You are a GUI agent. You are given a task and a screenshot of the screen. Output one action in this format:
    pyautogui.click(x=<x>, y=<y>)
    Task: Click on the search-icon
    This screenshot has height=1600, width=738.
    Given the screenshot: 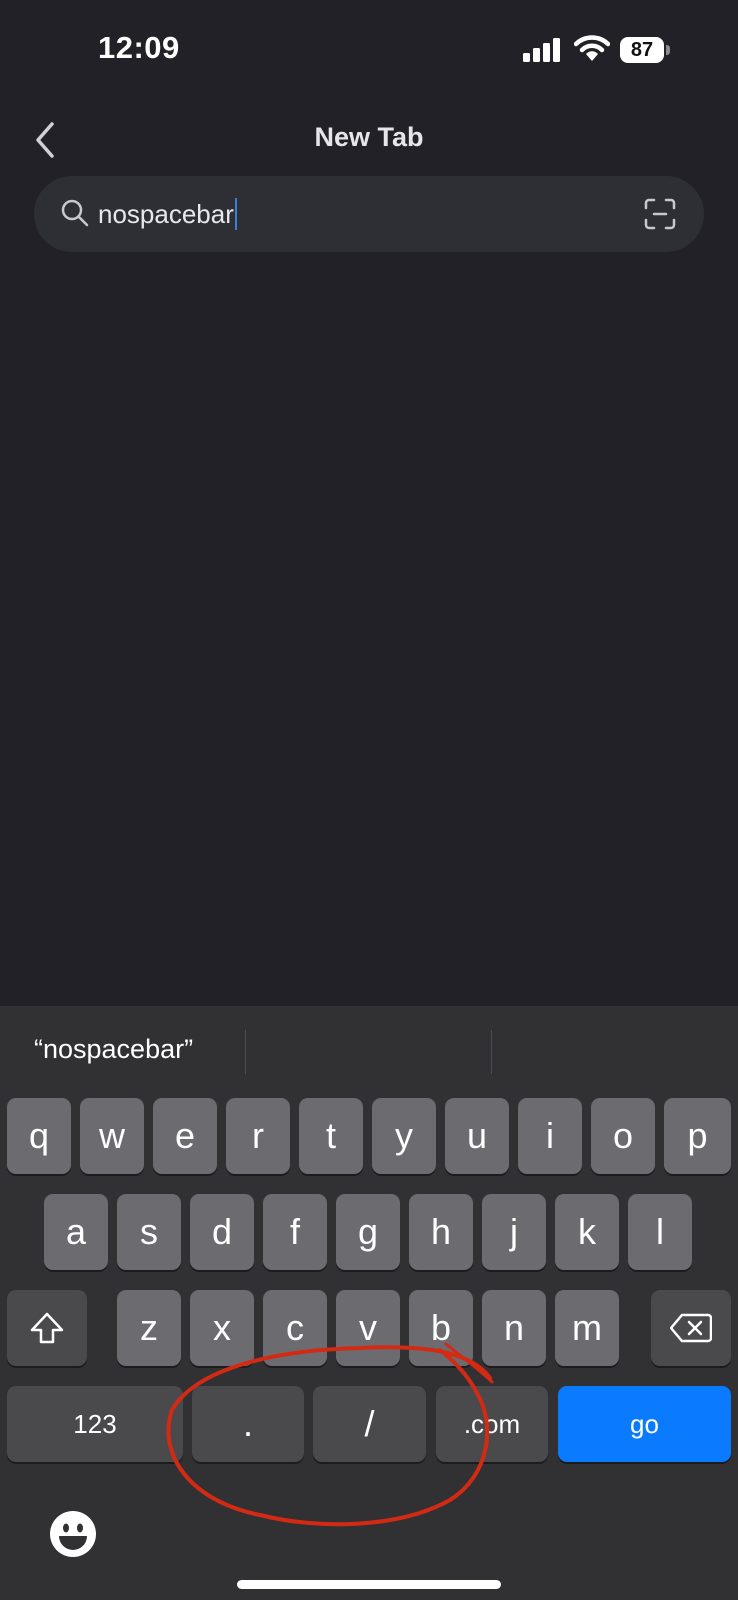 What is the action you would take?
    pyautogui.click(x=75, y=213)
    